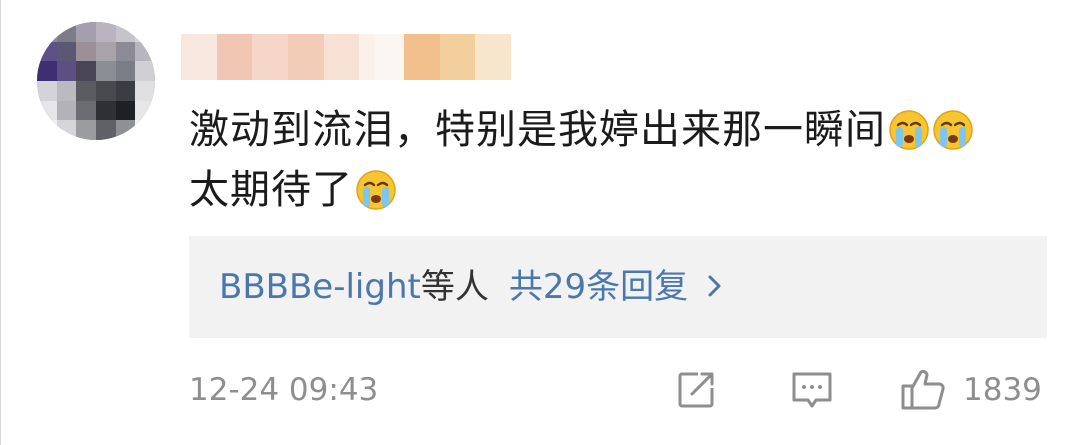 This screenshot has height=445, width=1080. I want to click on comment-button, so click(812, 390).